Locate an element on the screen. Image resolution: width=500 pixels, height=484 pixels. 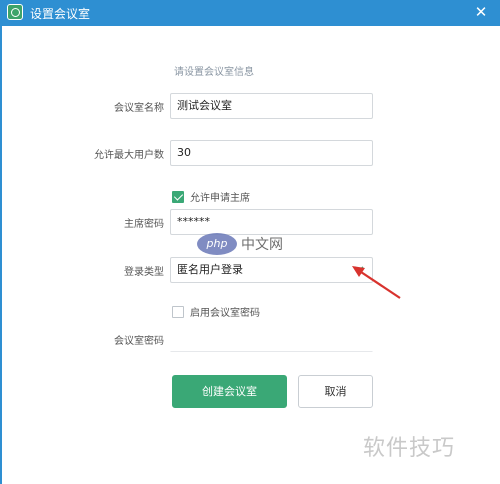
login-type-select: 匿名用户登录 is located at coordinates (271, 270).